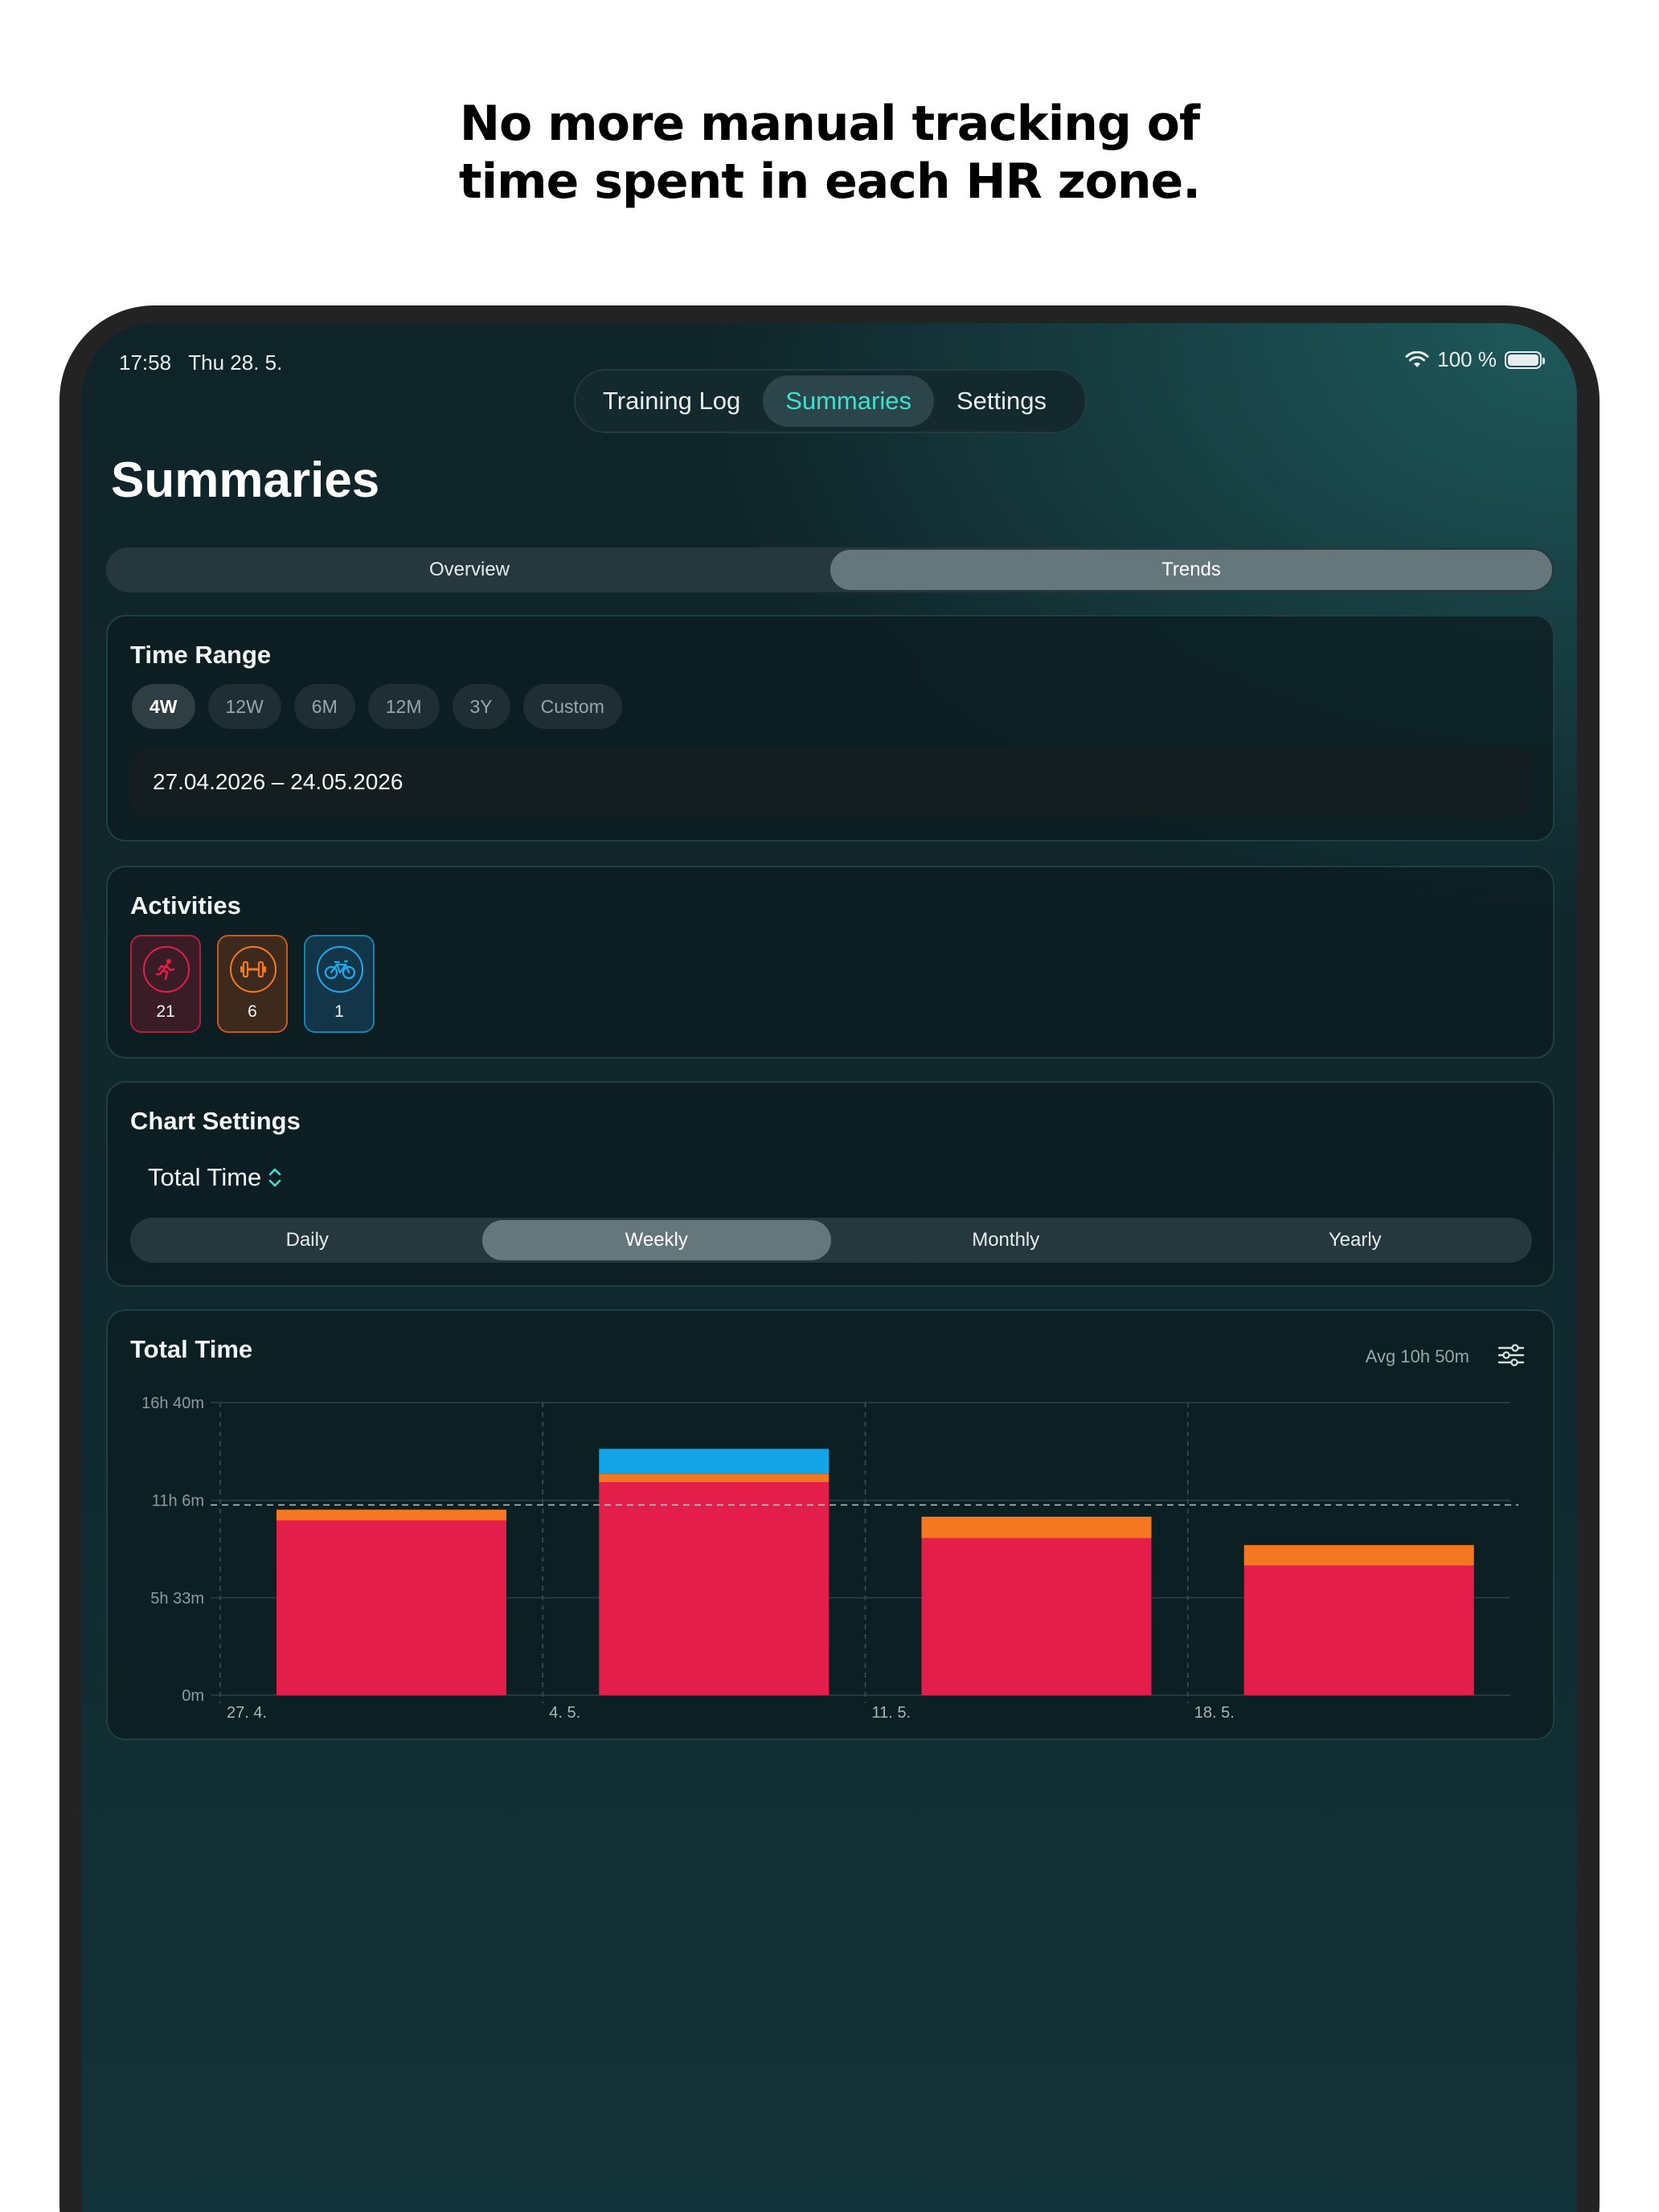 The height and width of the screenshot is (2212, 1659). I want to click on y-tick-label: 0m, so click(193, 1696).